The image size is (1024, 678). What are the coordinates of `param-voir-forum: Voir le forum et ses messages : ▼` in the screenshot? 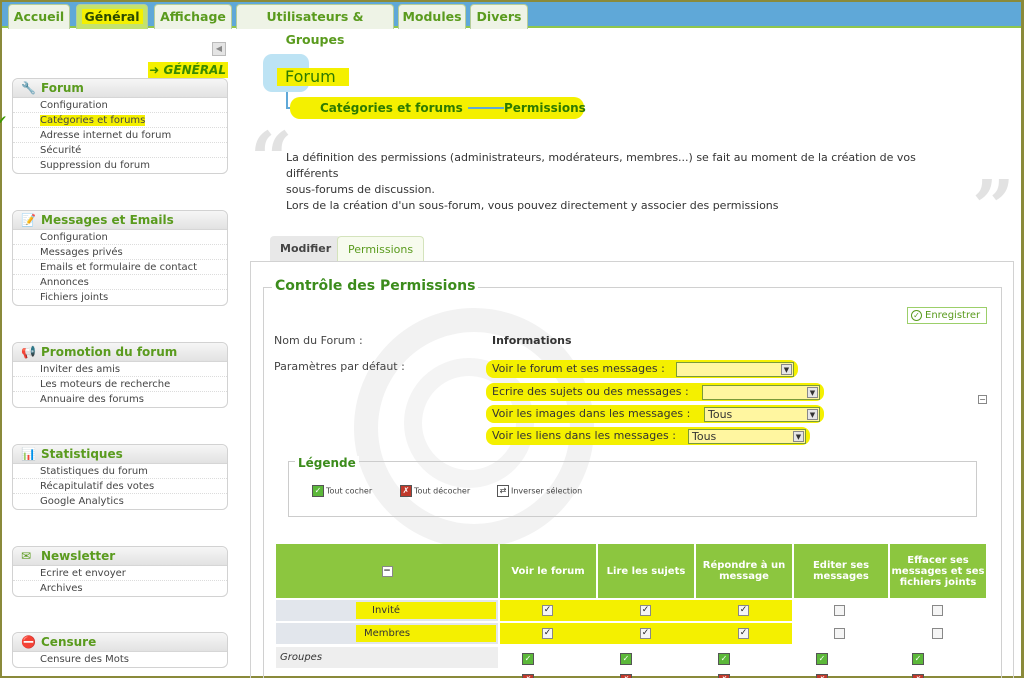 It's located at (642, 369).